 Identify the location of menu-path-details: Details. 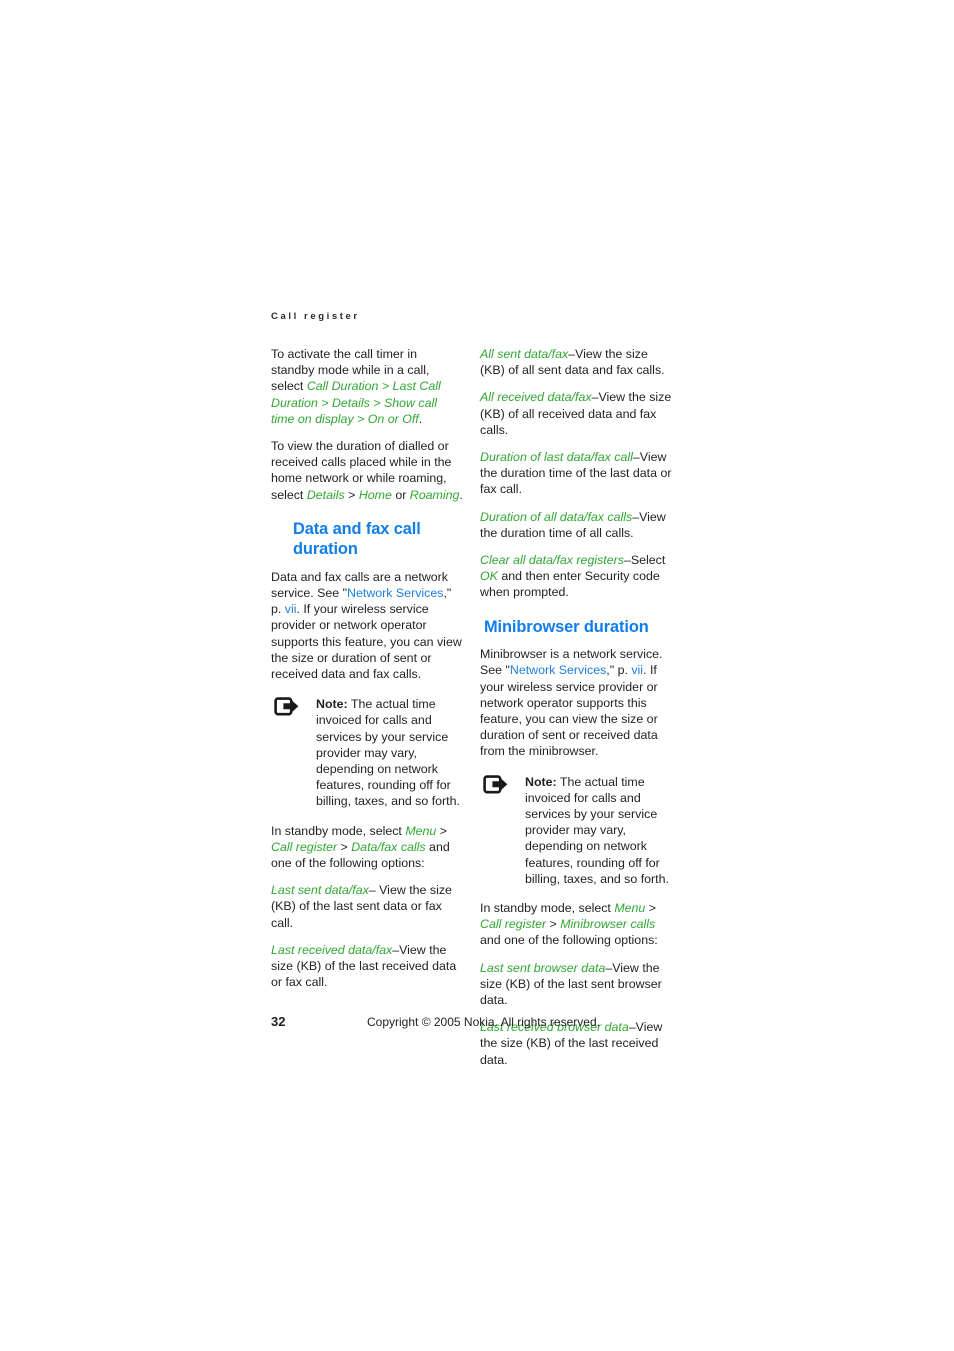
(325, 494).